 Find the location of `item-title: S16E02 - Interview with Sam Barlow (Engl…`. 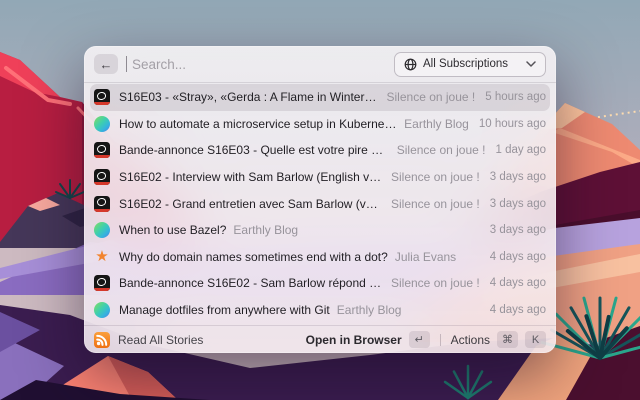

item-title: S16E02 - Interview with Sam Barlow (Engl… is located at coordinates (251, 177).